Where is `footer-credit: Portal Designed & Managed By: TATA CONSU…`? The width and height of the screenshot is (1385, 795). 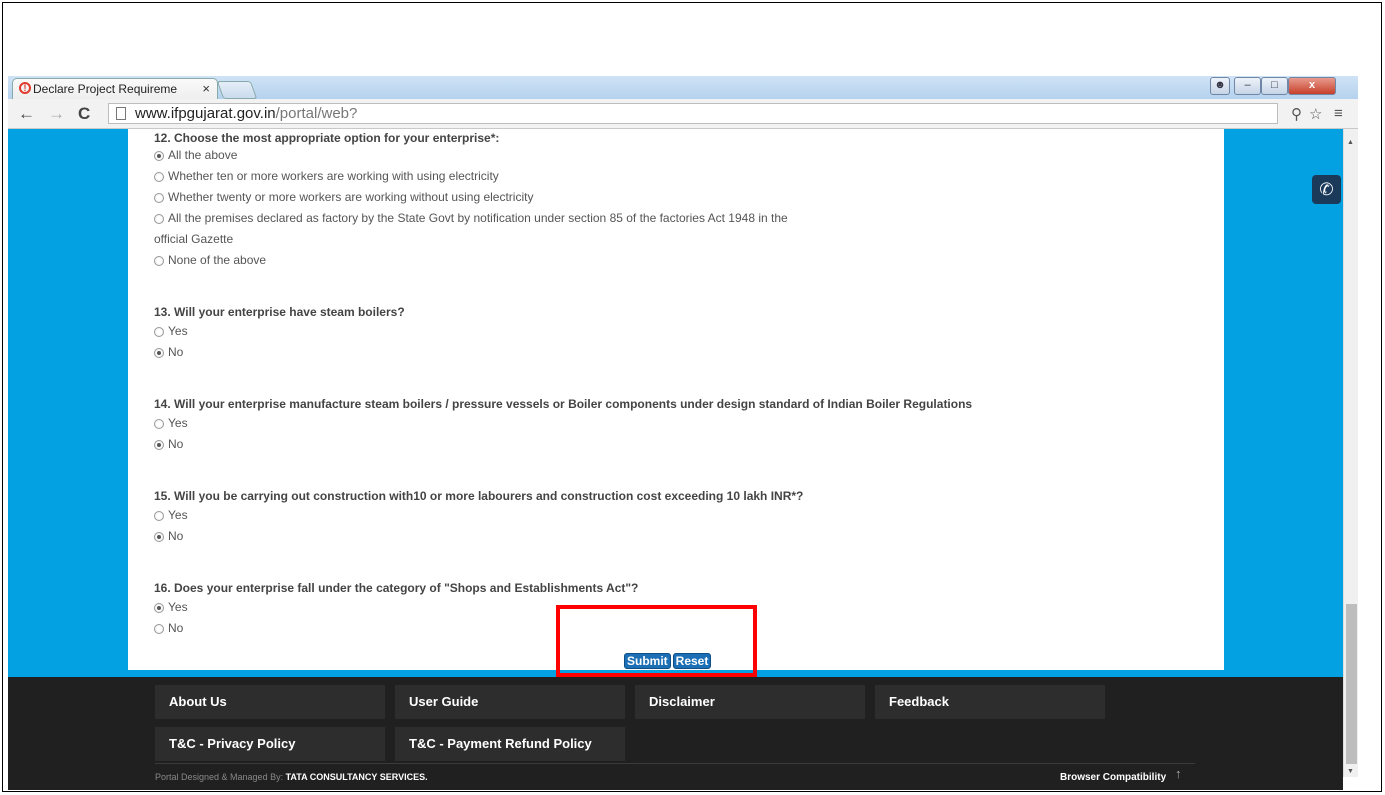 footer-credit: Portal Designed & Managed By: TATA CONSU… is located at coordinates (291, 777).